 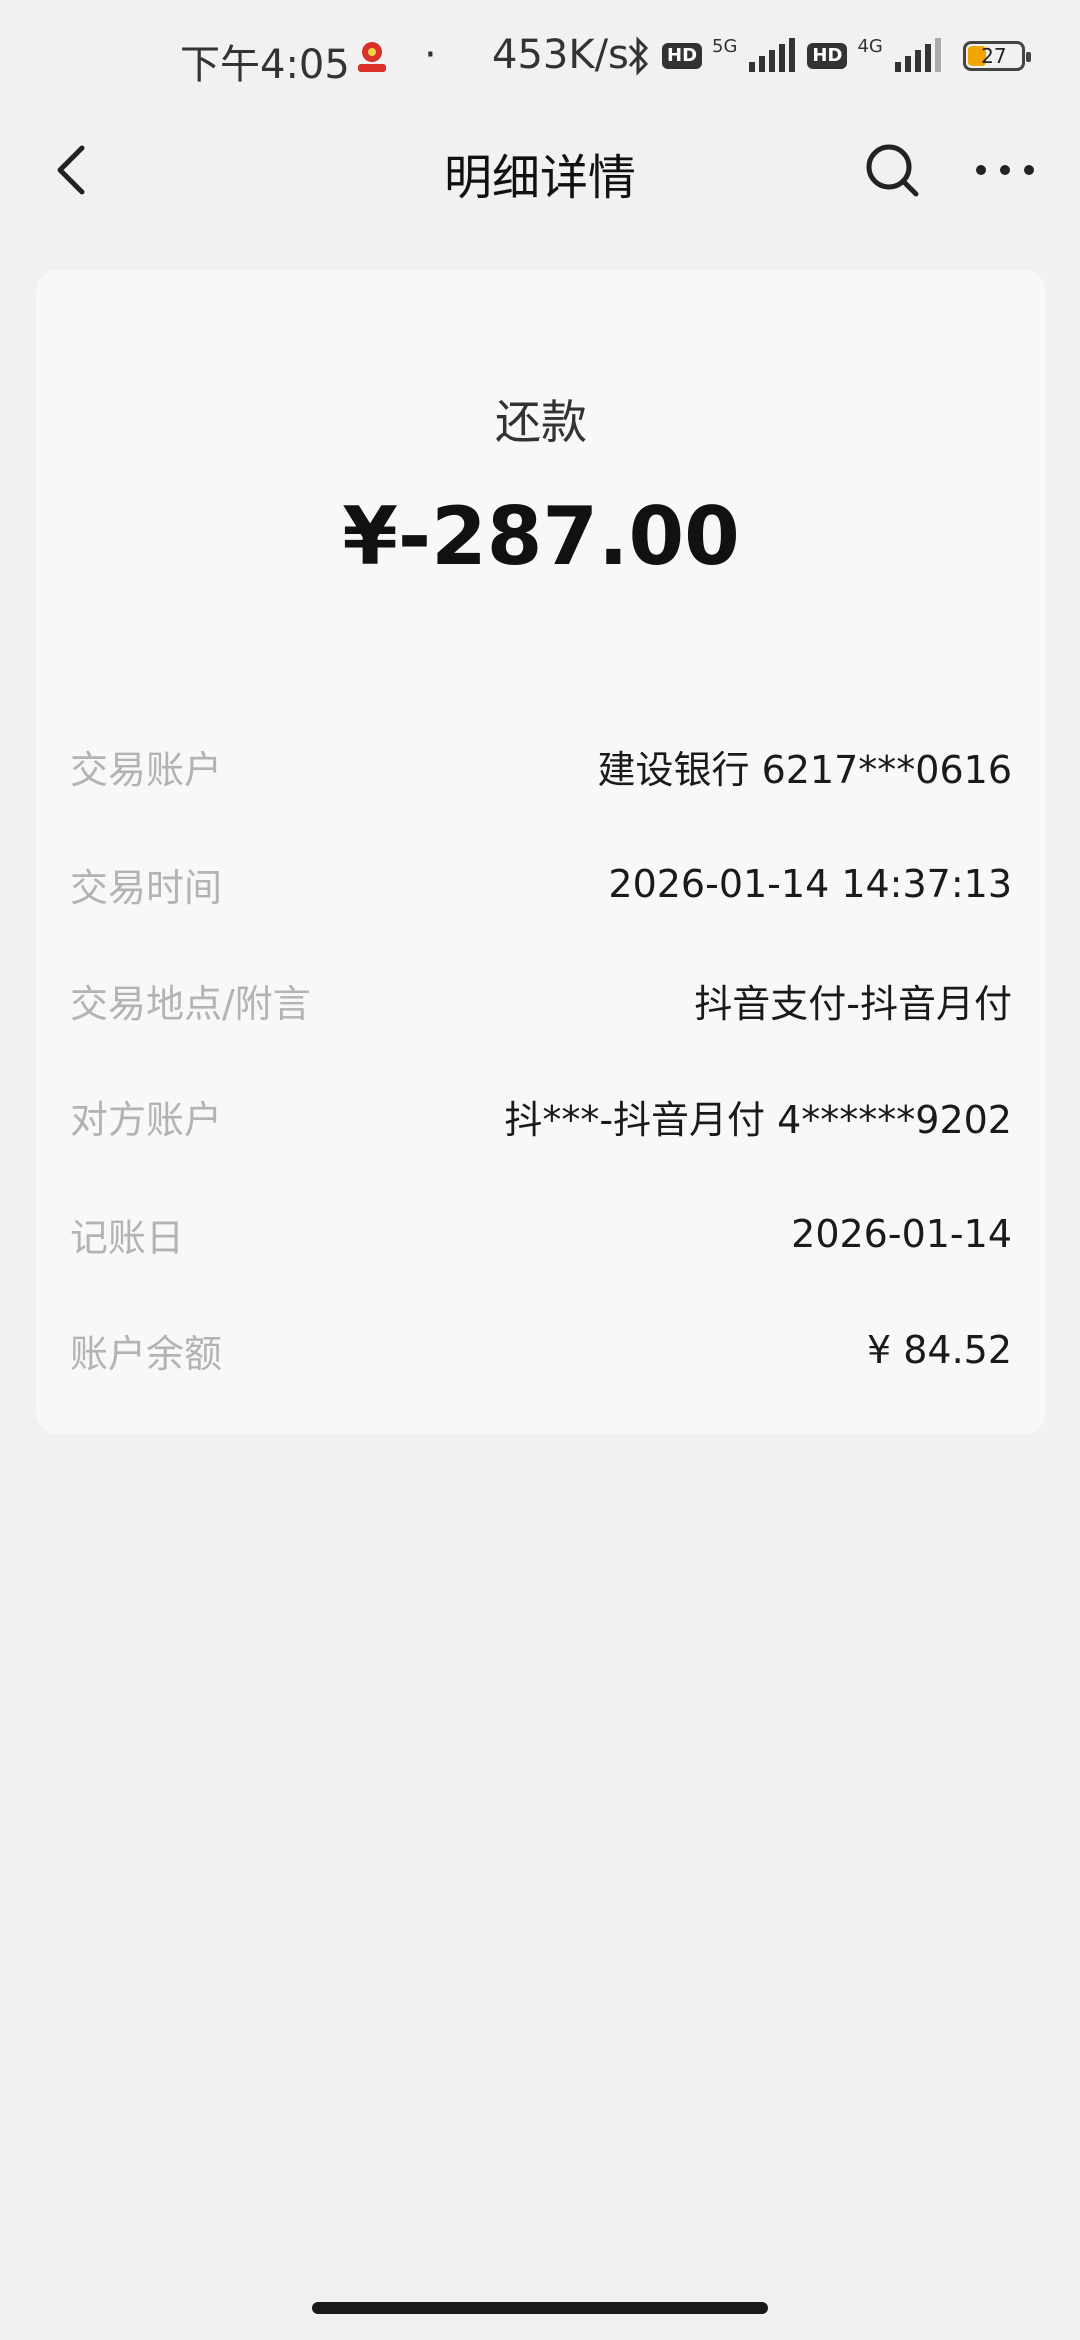 What do you see at coordinates (853, 1003) in the screenshot?
I see `detail-value: 抖音支付-抖音月付` at bounding box center [853, 1003].